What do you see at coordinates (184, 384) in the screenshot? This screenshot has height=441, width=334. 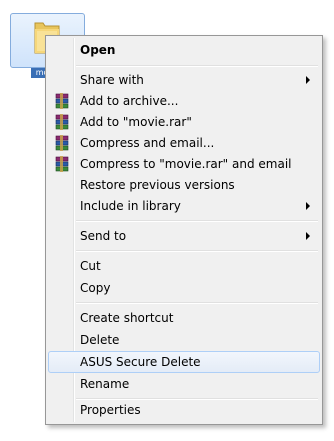 I see `menu-item-rename: Rename` at bounding box center [184, 384].